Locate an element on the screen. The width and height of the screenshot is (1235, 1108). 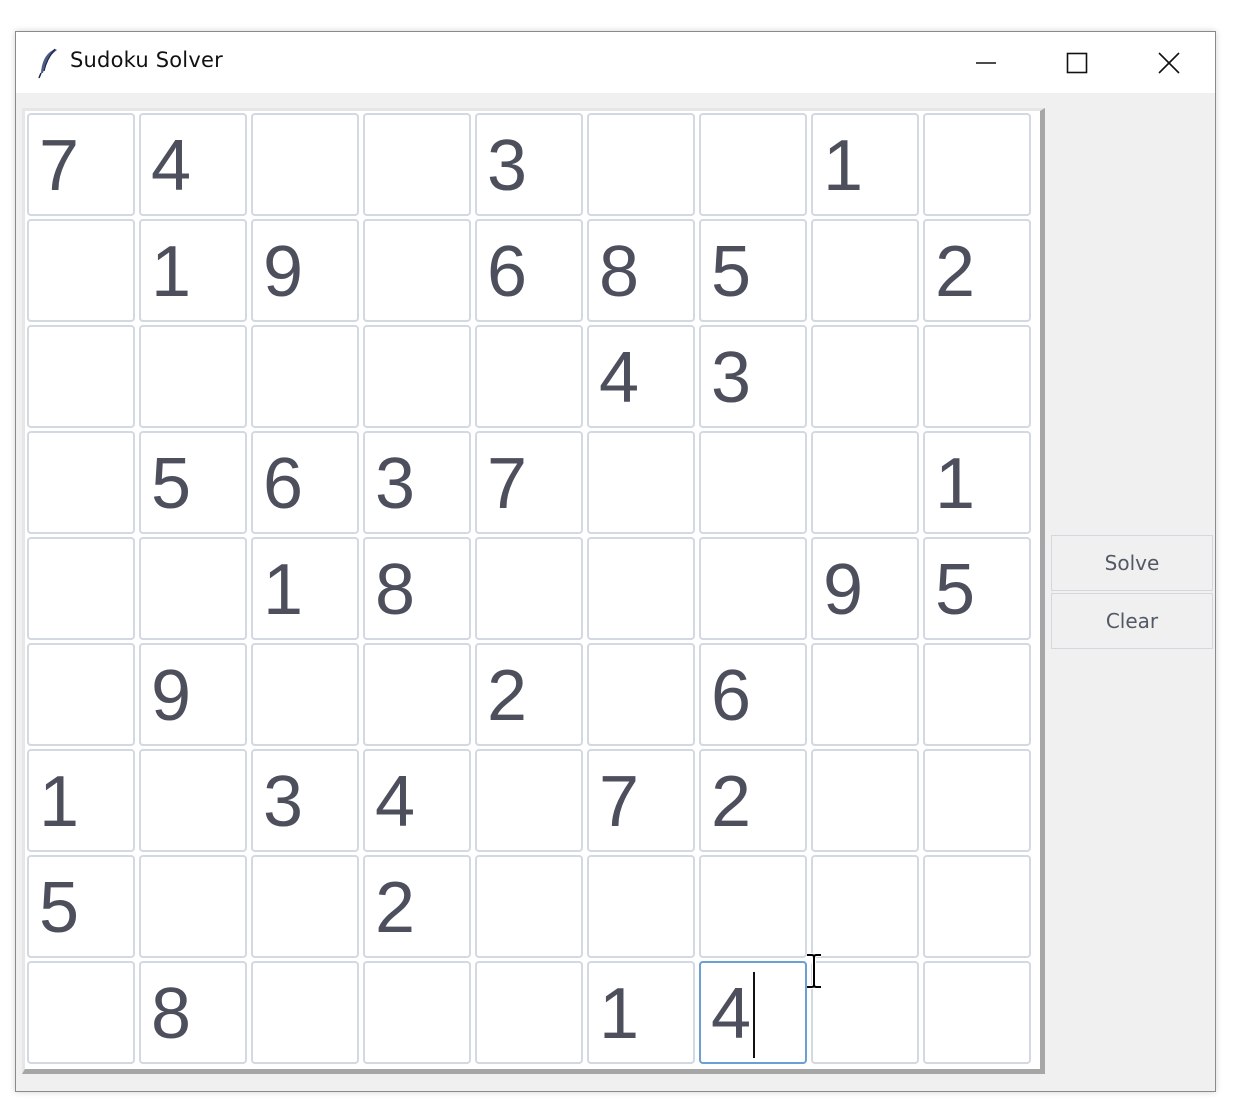
cell-value: 8 is located at coordinates (395, 590).